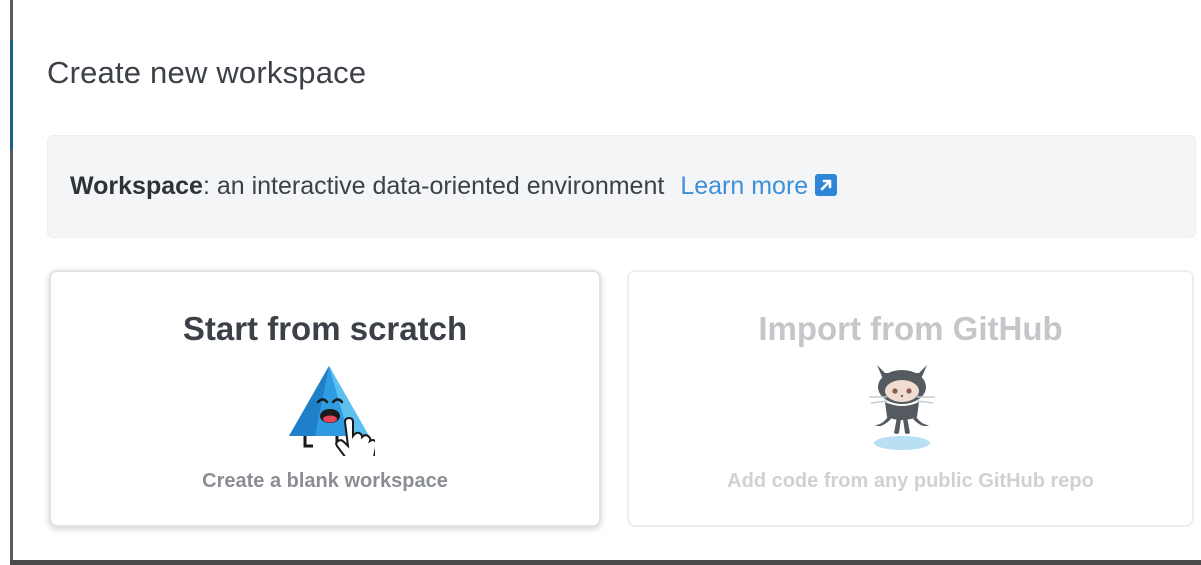  I want to click on window-bottom-border, so click(605, 562).